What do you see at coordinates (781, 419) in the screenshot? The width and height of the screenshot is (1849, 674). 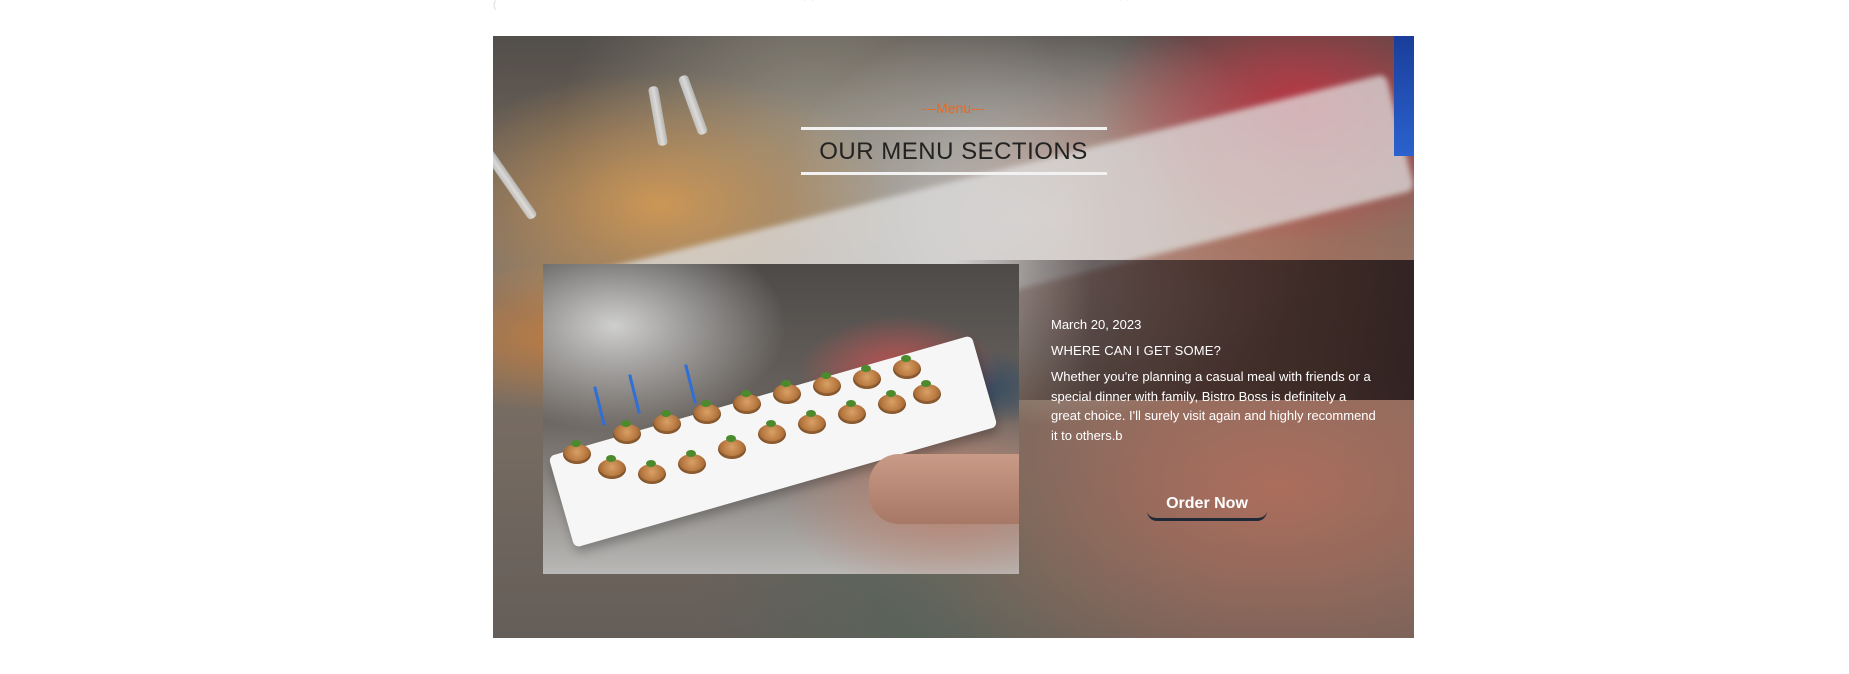 I see `inset-food-image` at bounding box center [781, 419].